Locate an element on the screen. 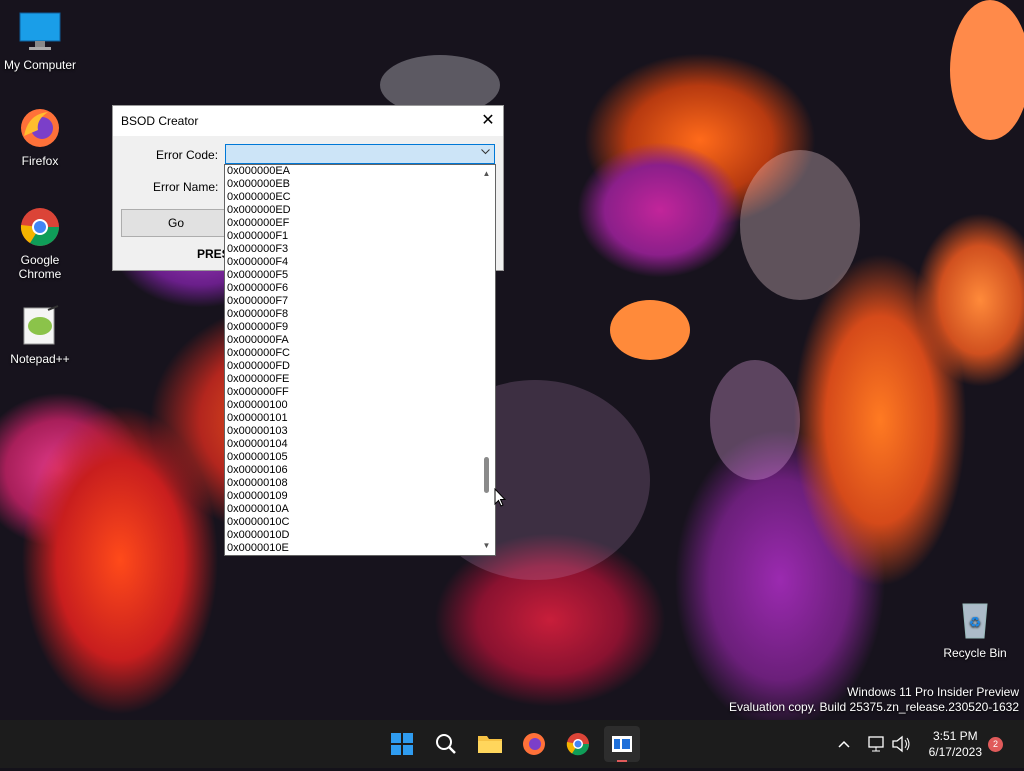 The width and height of the screenshot is (1024, 771). taskbar: 3:51 PM 6/17/2023 2 is located at coordinates (512, 744).